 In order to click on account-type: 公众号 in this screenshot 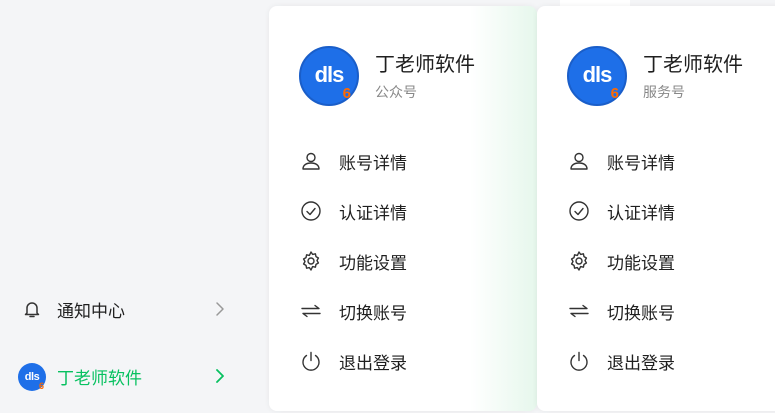, I will do `click(396, 92)`.